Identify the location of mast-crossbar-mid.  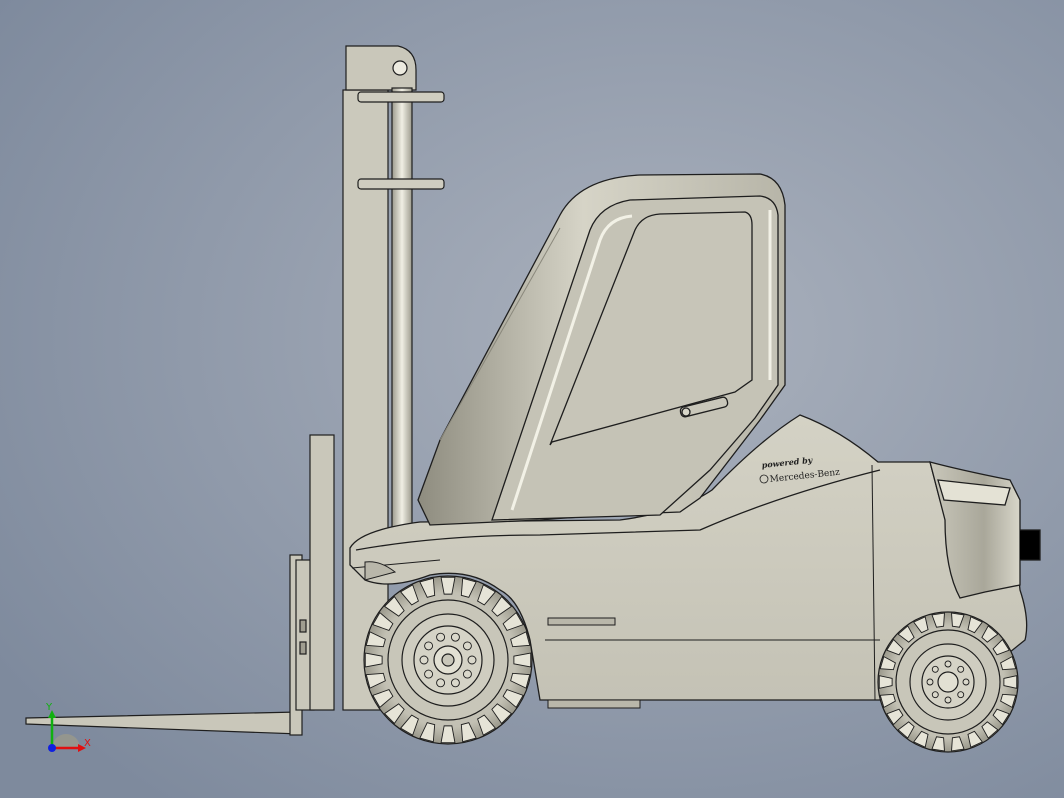
(401, 184).